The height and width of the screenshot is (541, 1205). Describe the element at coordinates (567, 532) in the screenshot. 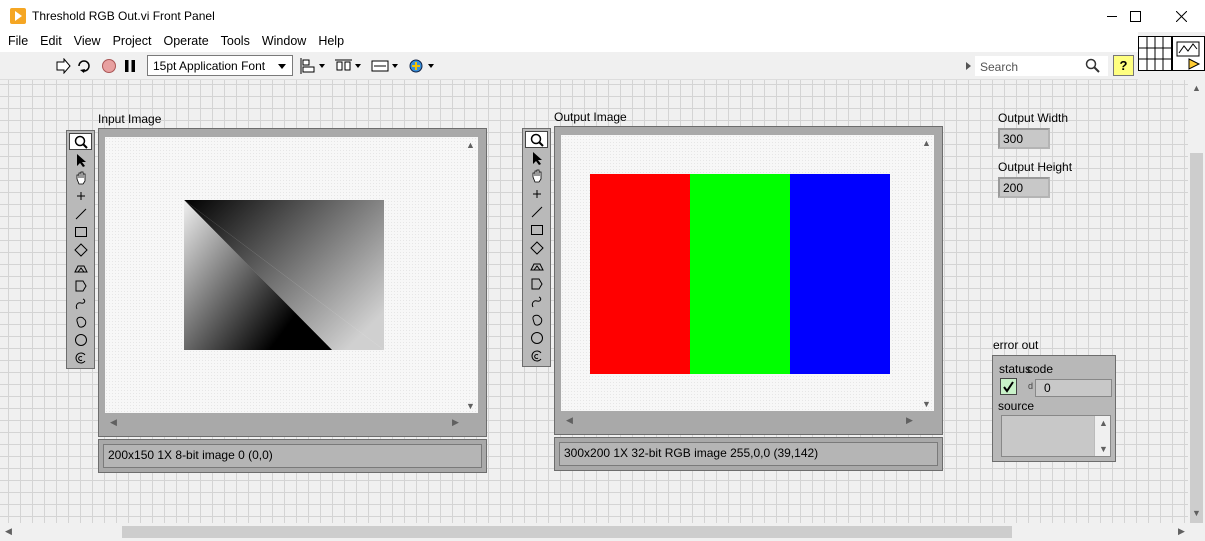

I see `horizontal-scroll-thumb` at that location.